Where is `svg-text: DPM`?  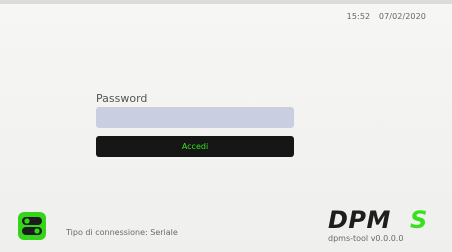 svg-text: DPM is located at coordinates (359, 219).